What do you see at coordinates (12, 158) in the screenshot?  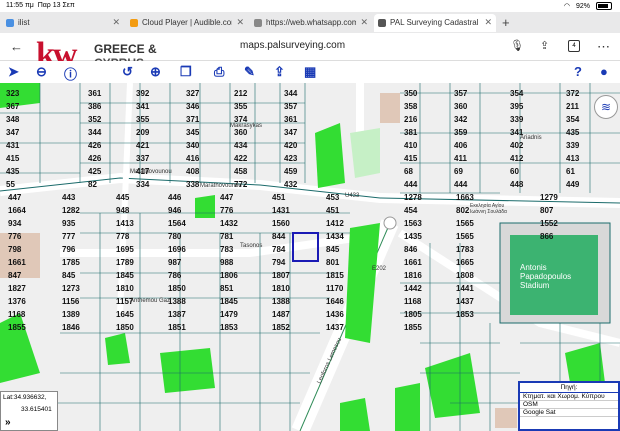 I see `parcel-number: 415` at bounding box center [12, 158].